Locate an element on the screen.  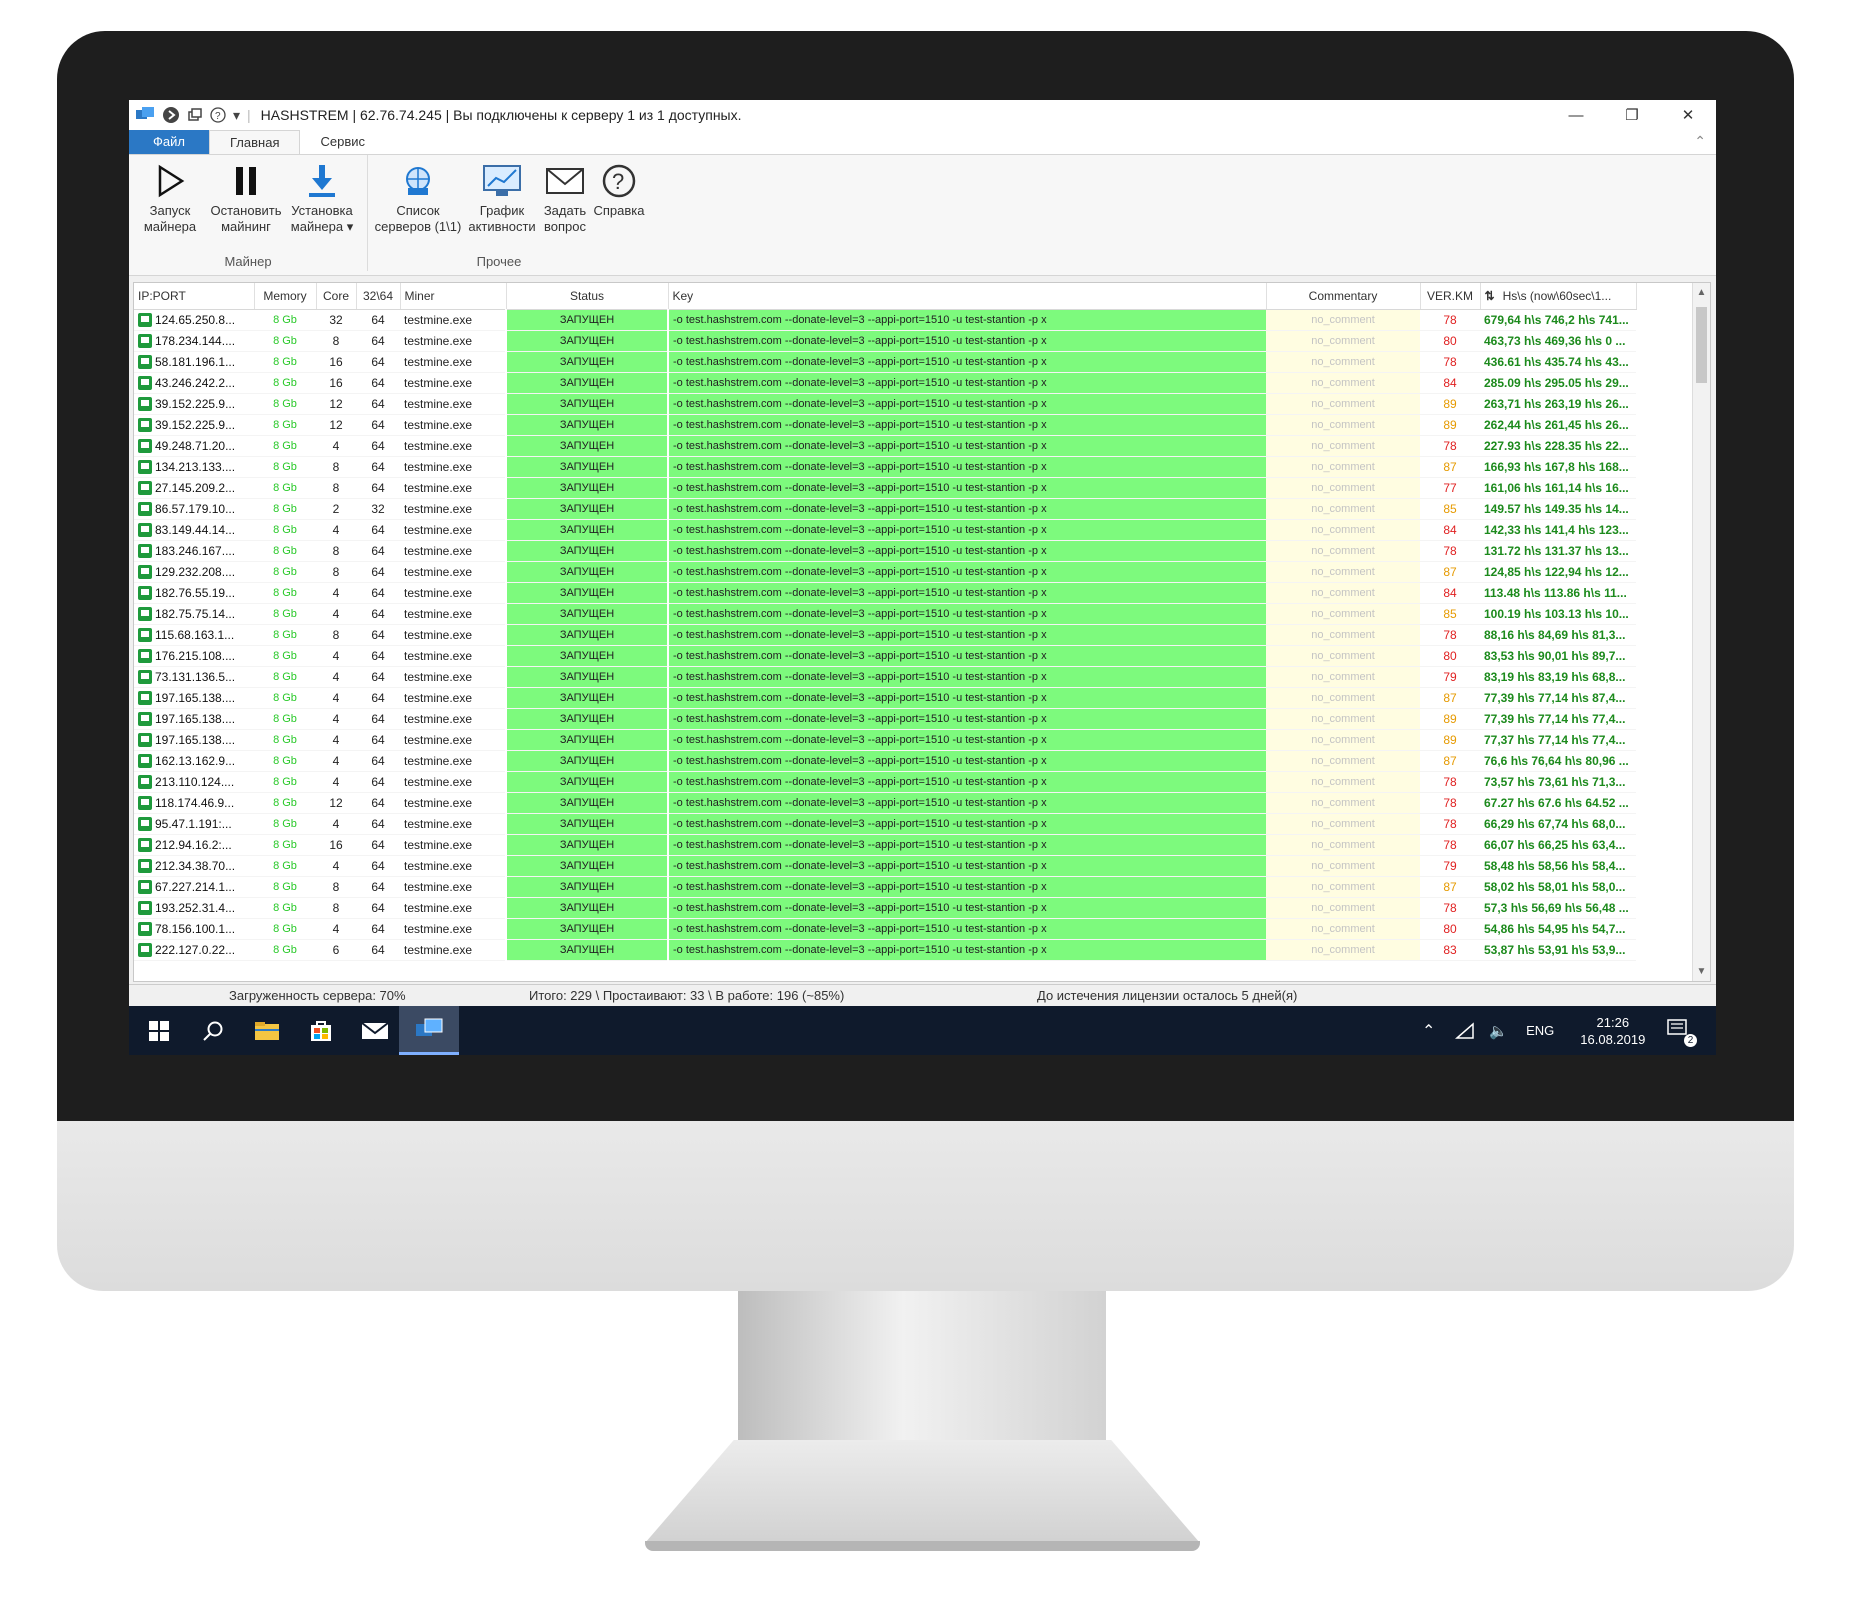
scroll-up-icon: ▲ is located at coordinates (1701, 292).